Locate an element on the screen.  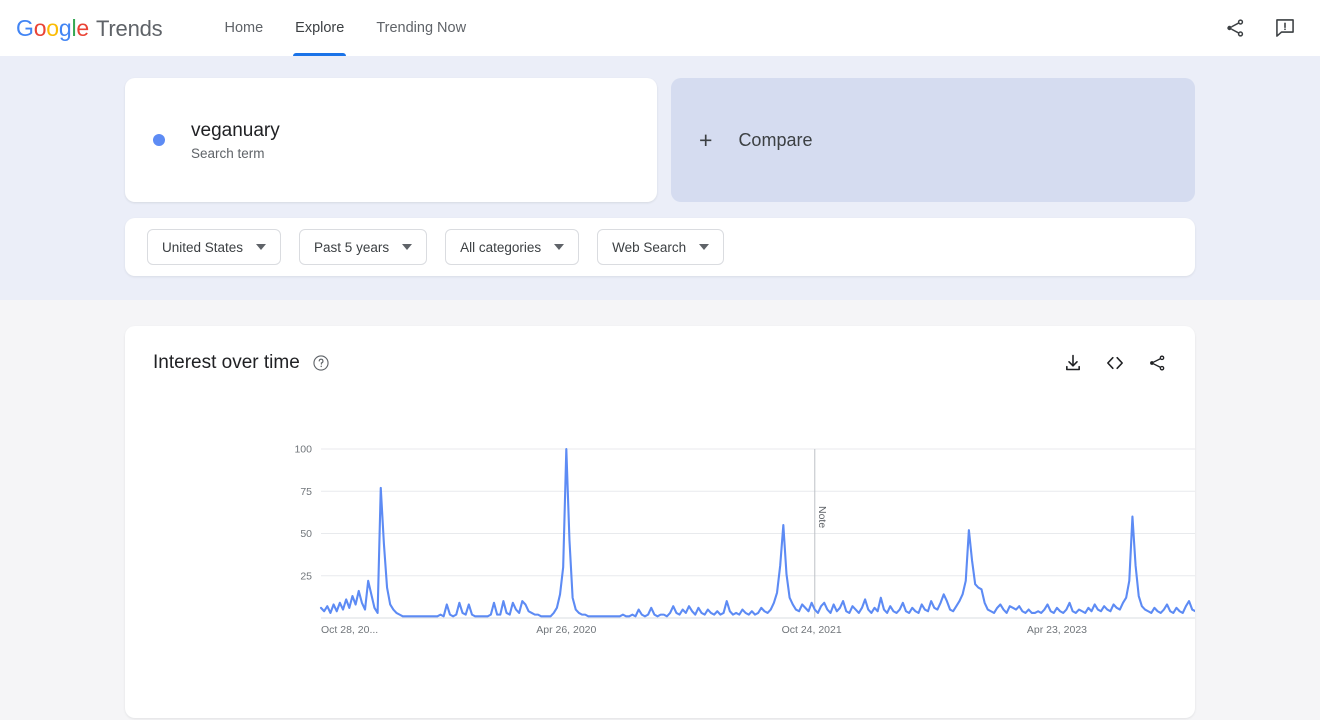
time-range-filter: Past 5 years is located at coordinates (363, 247).